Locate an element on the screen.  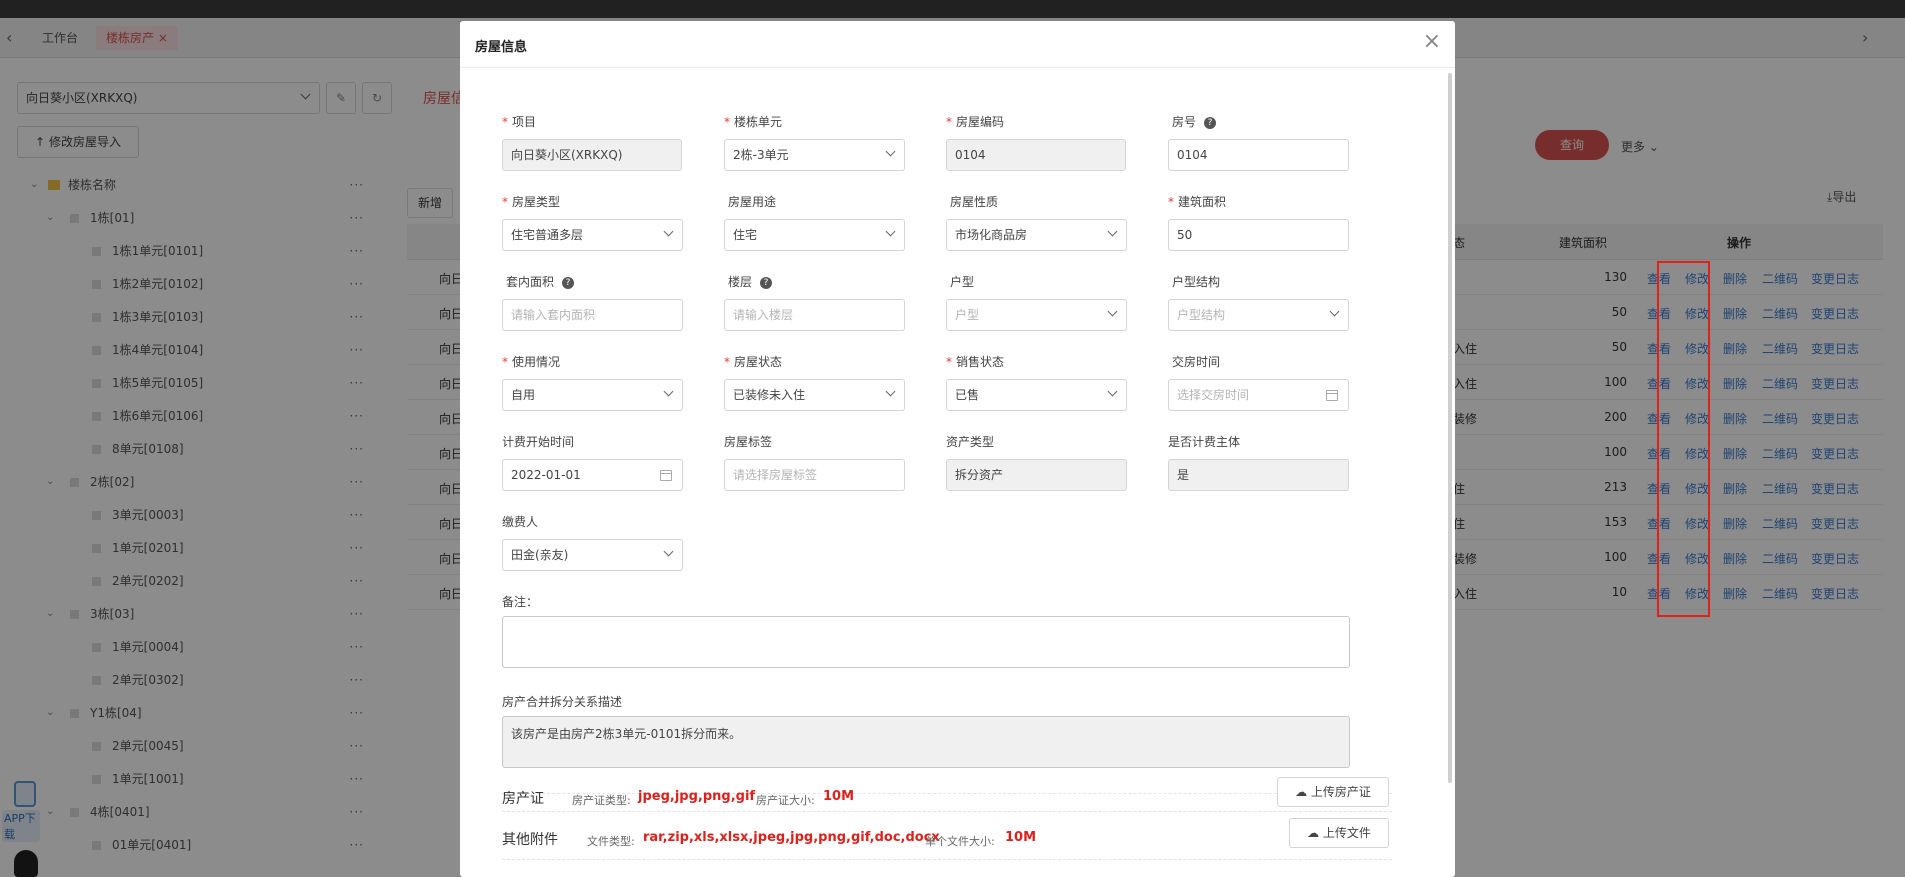
nature-label: 房屋性质 is located at coordinates (974, 202).